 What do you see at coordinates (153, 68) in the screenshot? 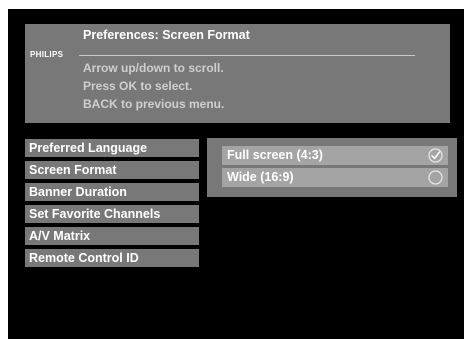
I see `instruction-scroll: Arrow up/down to scroll.` at bounding box center [153, 68].